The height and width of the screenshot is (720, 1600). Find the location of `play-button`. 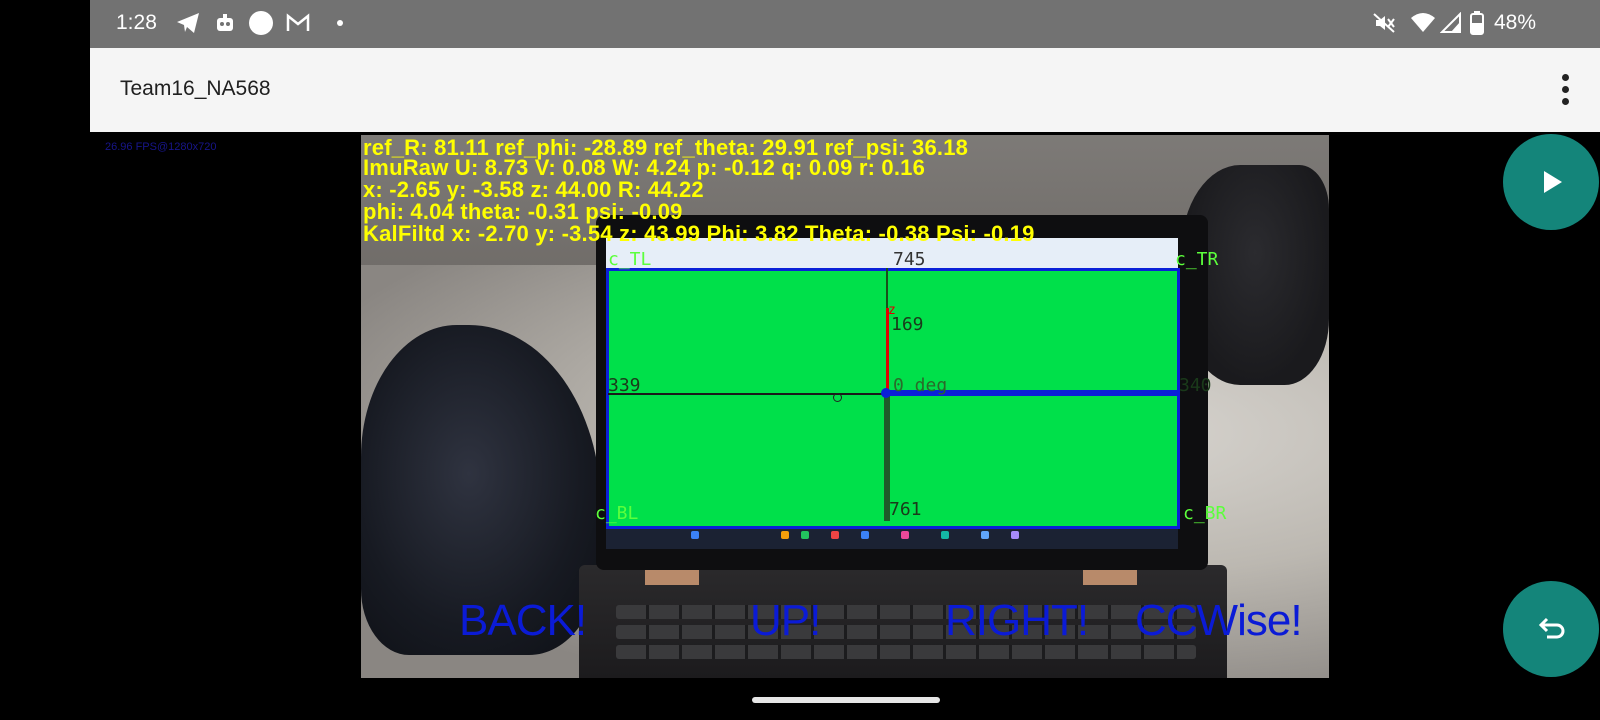

play-button is located at coordinates (1551, 182).